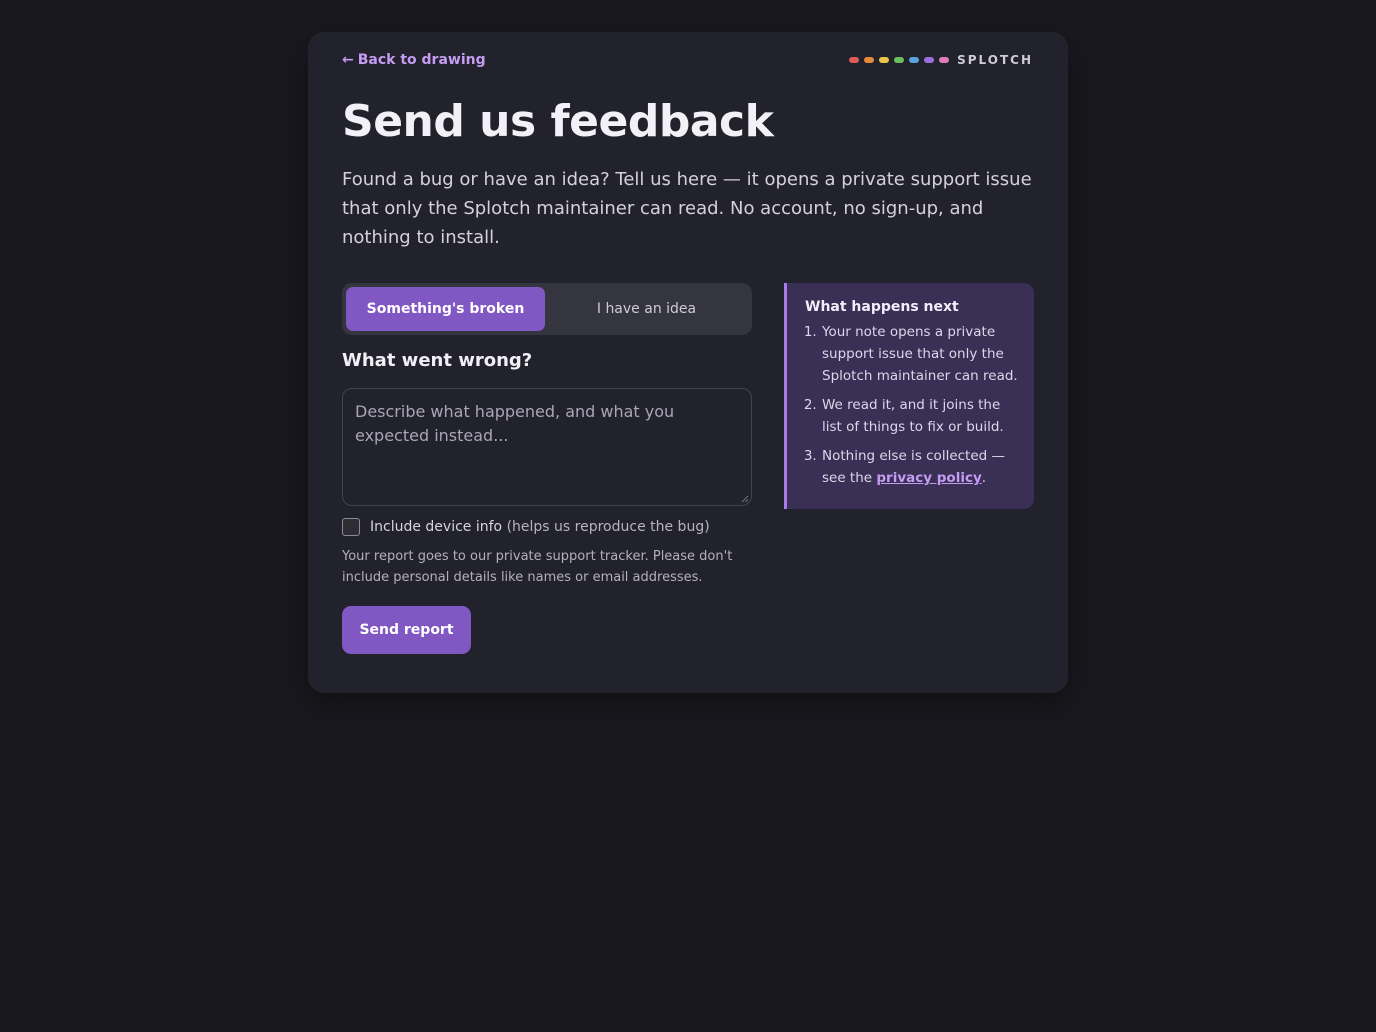 This screenshot has height=1032, width=1376. Describe the element at coordinates (608, 527) in the screenshot. I see `device-info-hint: (helps us reproduce the bug)` at that location.